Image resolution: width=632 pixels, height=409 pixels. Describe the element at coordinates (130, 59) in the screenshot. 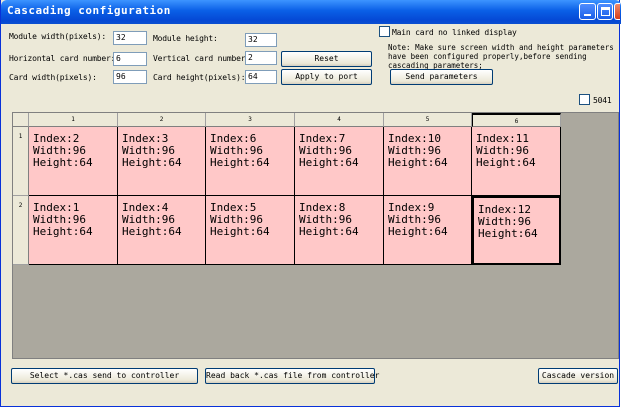

I see `horizontal-card-input: 6` at that location.